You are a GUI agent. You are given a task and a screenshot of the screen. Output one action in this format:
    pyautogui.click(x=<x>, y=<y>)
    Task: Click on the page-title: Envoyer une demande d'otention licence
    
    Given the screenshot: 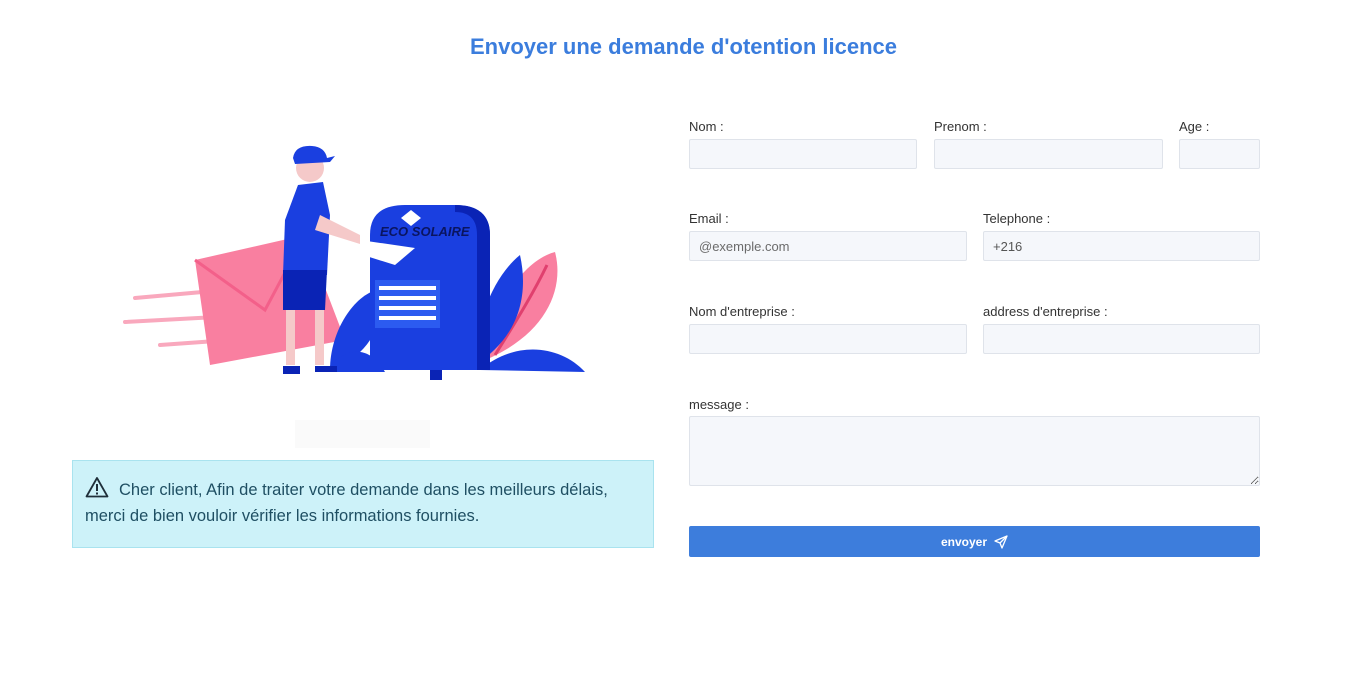 What is the action you would take?
    pyautogui.click(x=683, y=46)
    